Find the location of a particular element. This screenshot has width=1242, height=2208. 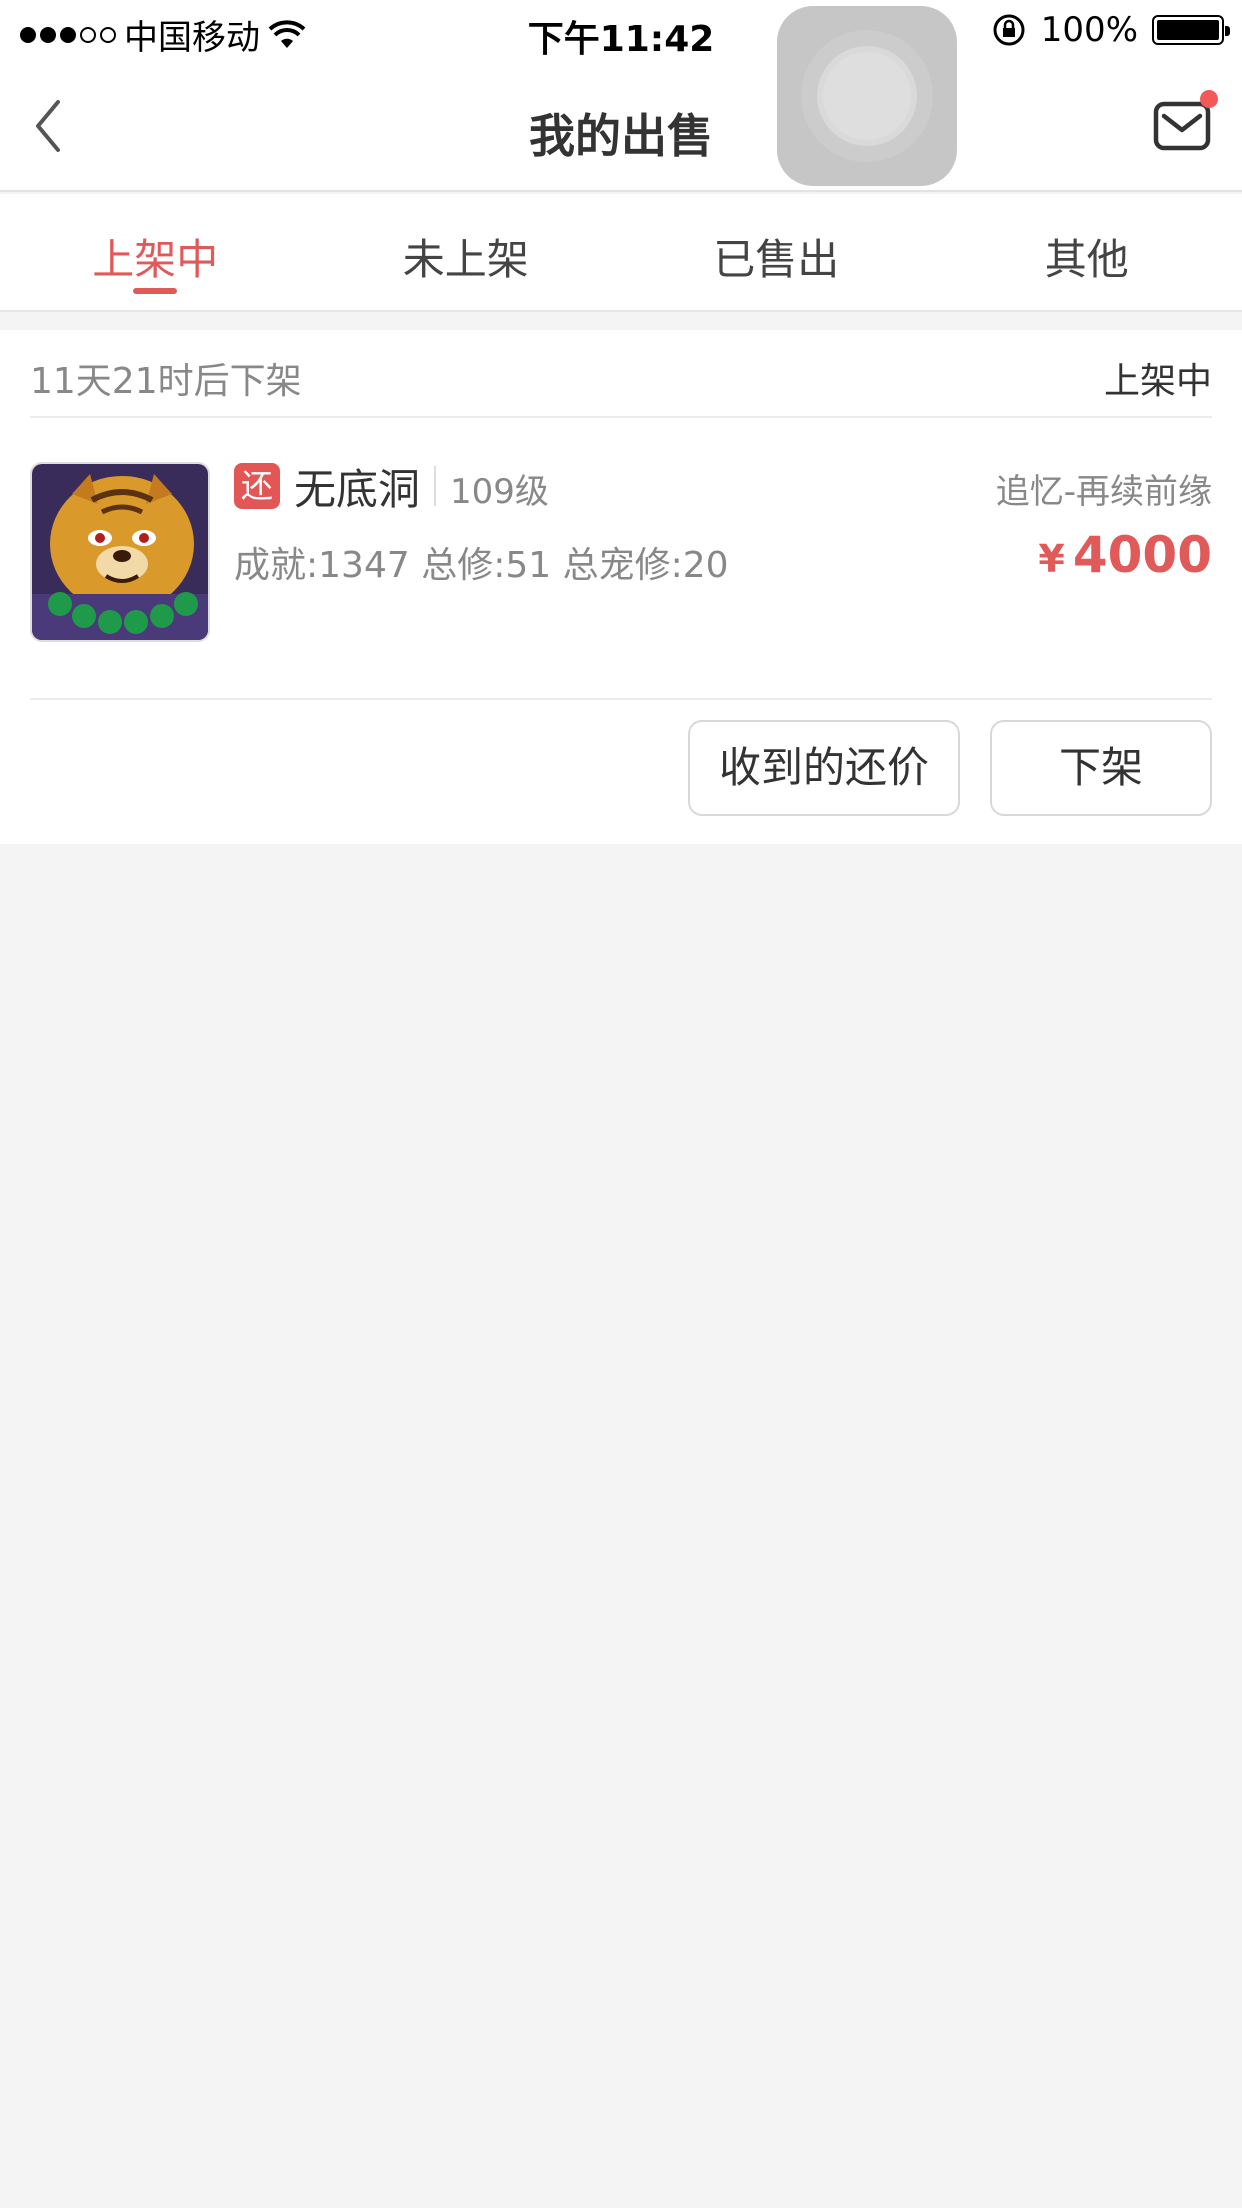

tab-other: 其他 is located at coordinates (1087, 252).